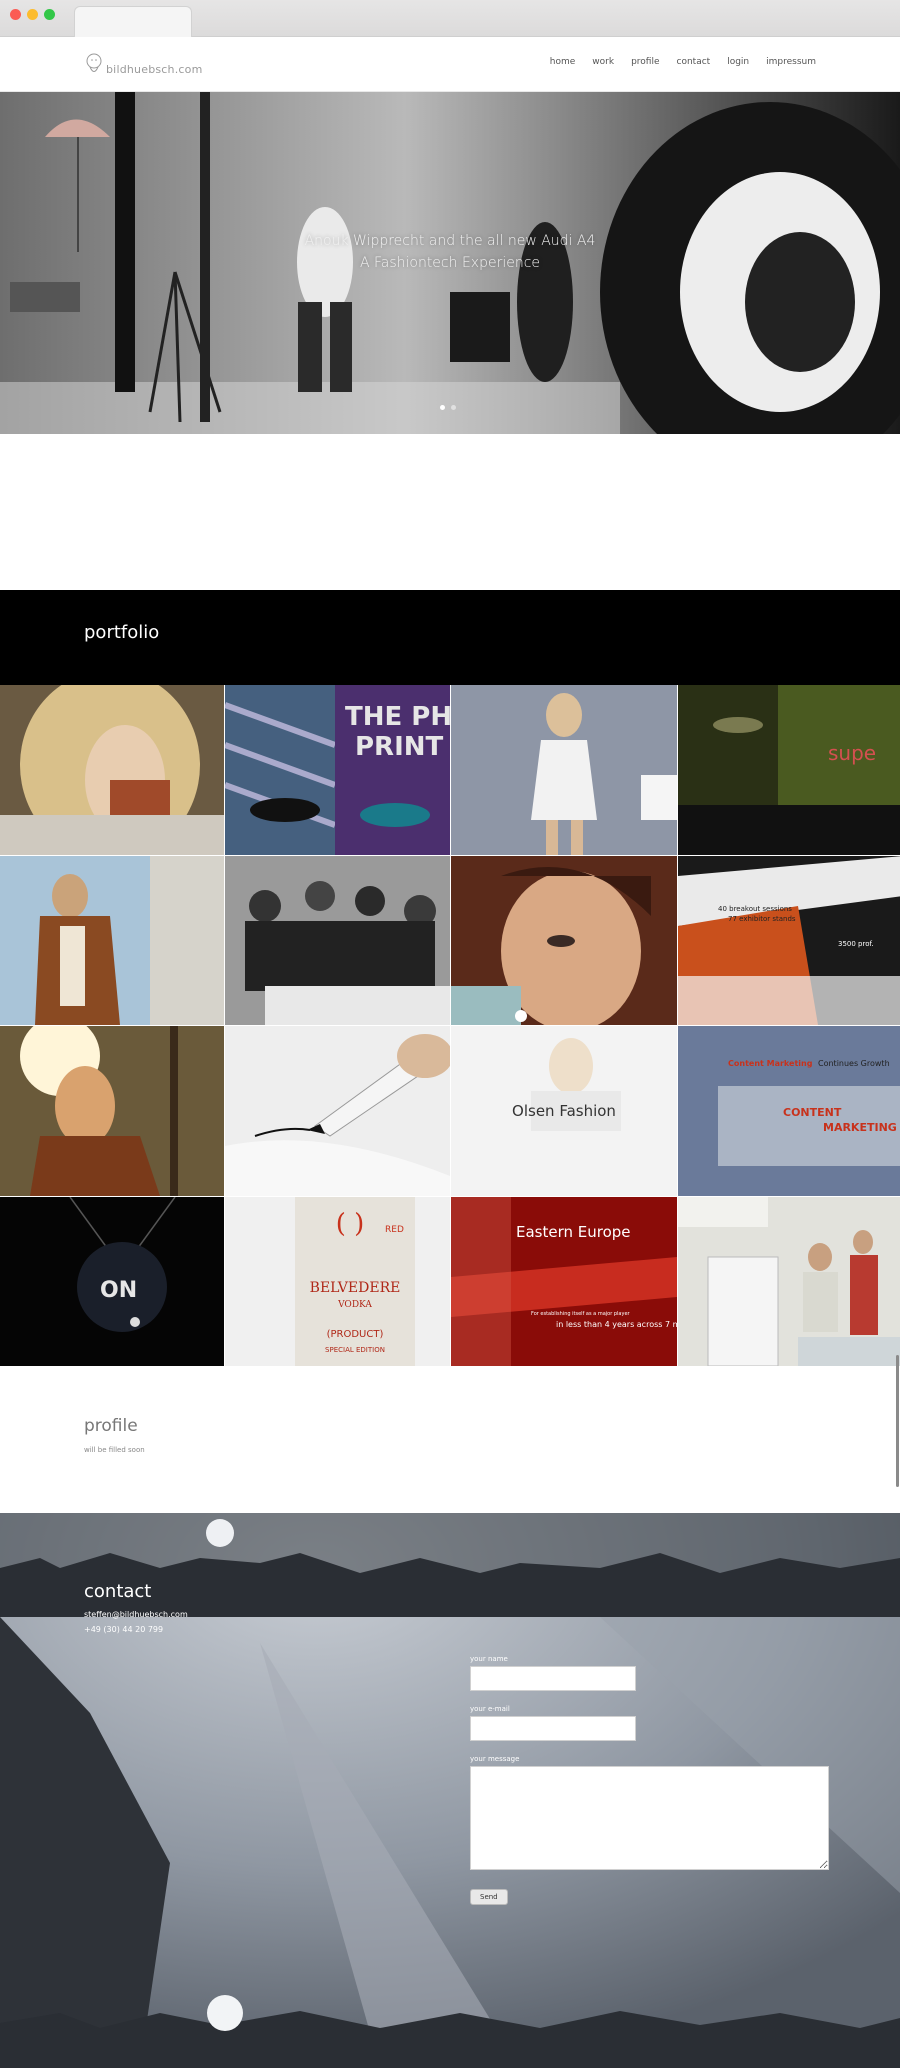 This screenshot has height=2068, width=900. I want to click on portfolio-tile-woman-sunlight, so click(112, 1111).